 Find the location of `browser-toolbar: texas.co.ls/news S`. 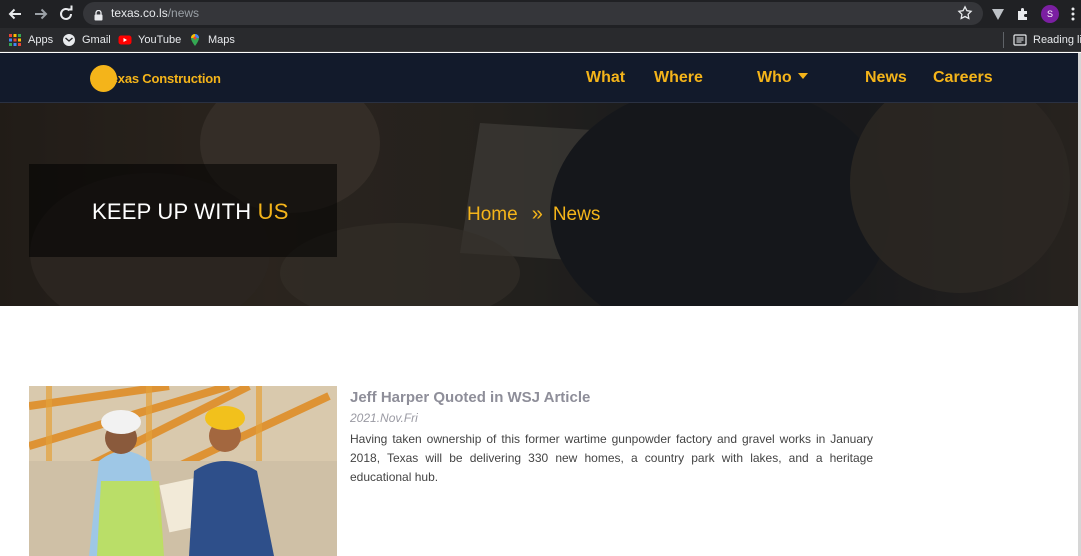

browser-toolbar: texas.co.ls/news S is located at coordinates (540, 14).